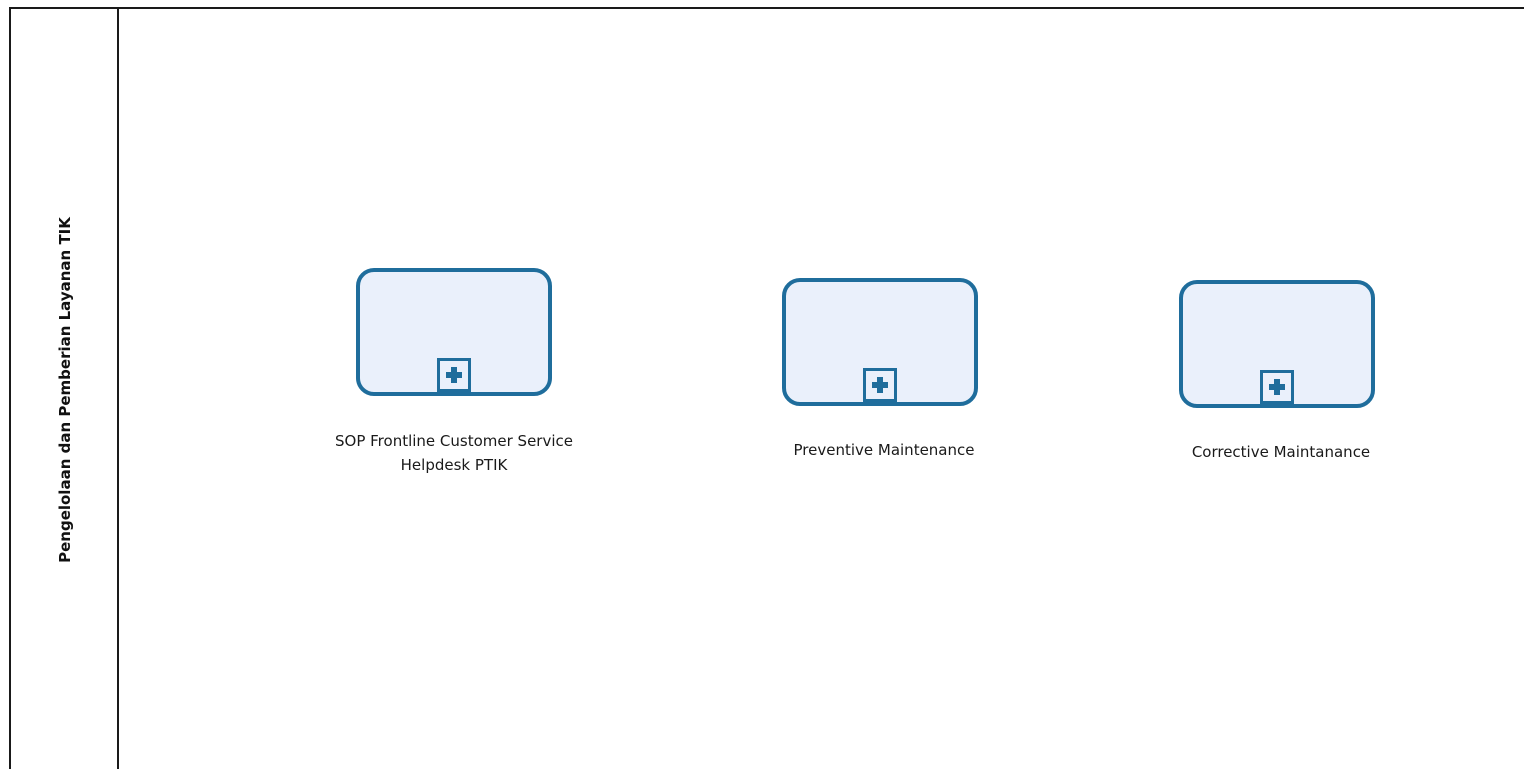 This screenshot has width=1524, height=769. Describe the element at coordinates (1277, 344) in the screenshot. I see `subprocess-corrective-maintanance` at that location.